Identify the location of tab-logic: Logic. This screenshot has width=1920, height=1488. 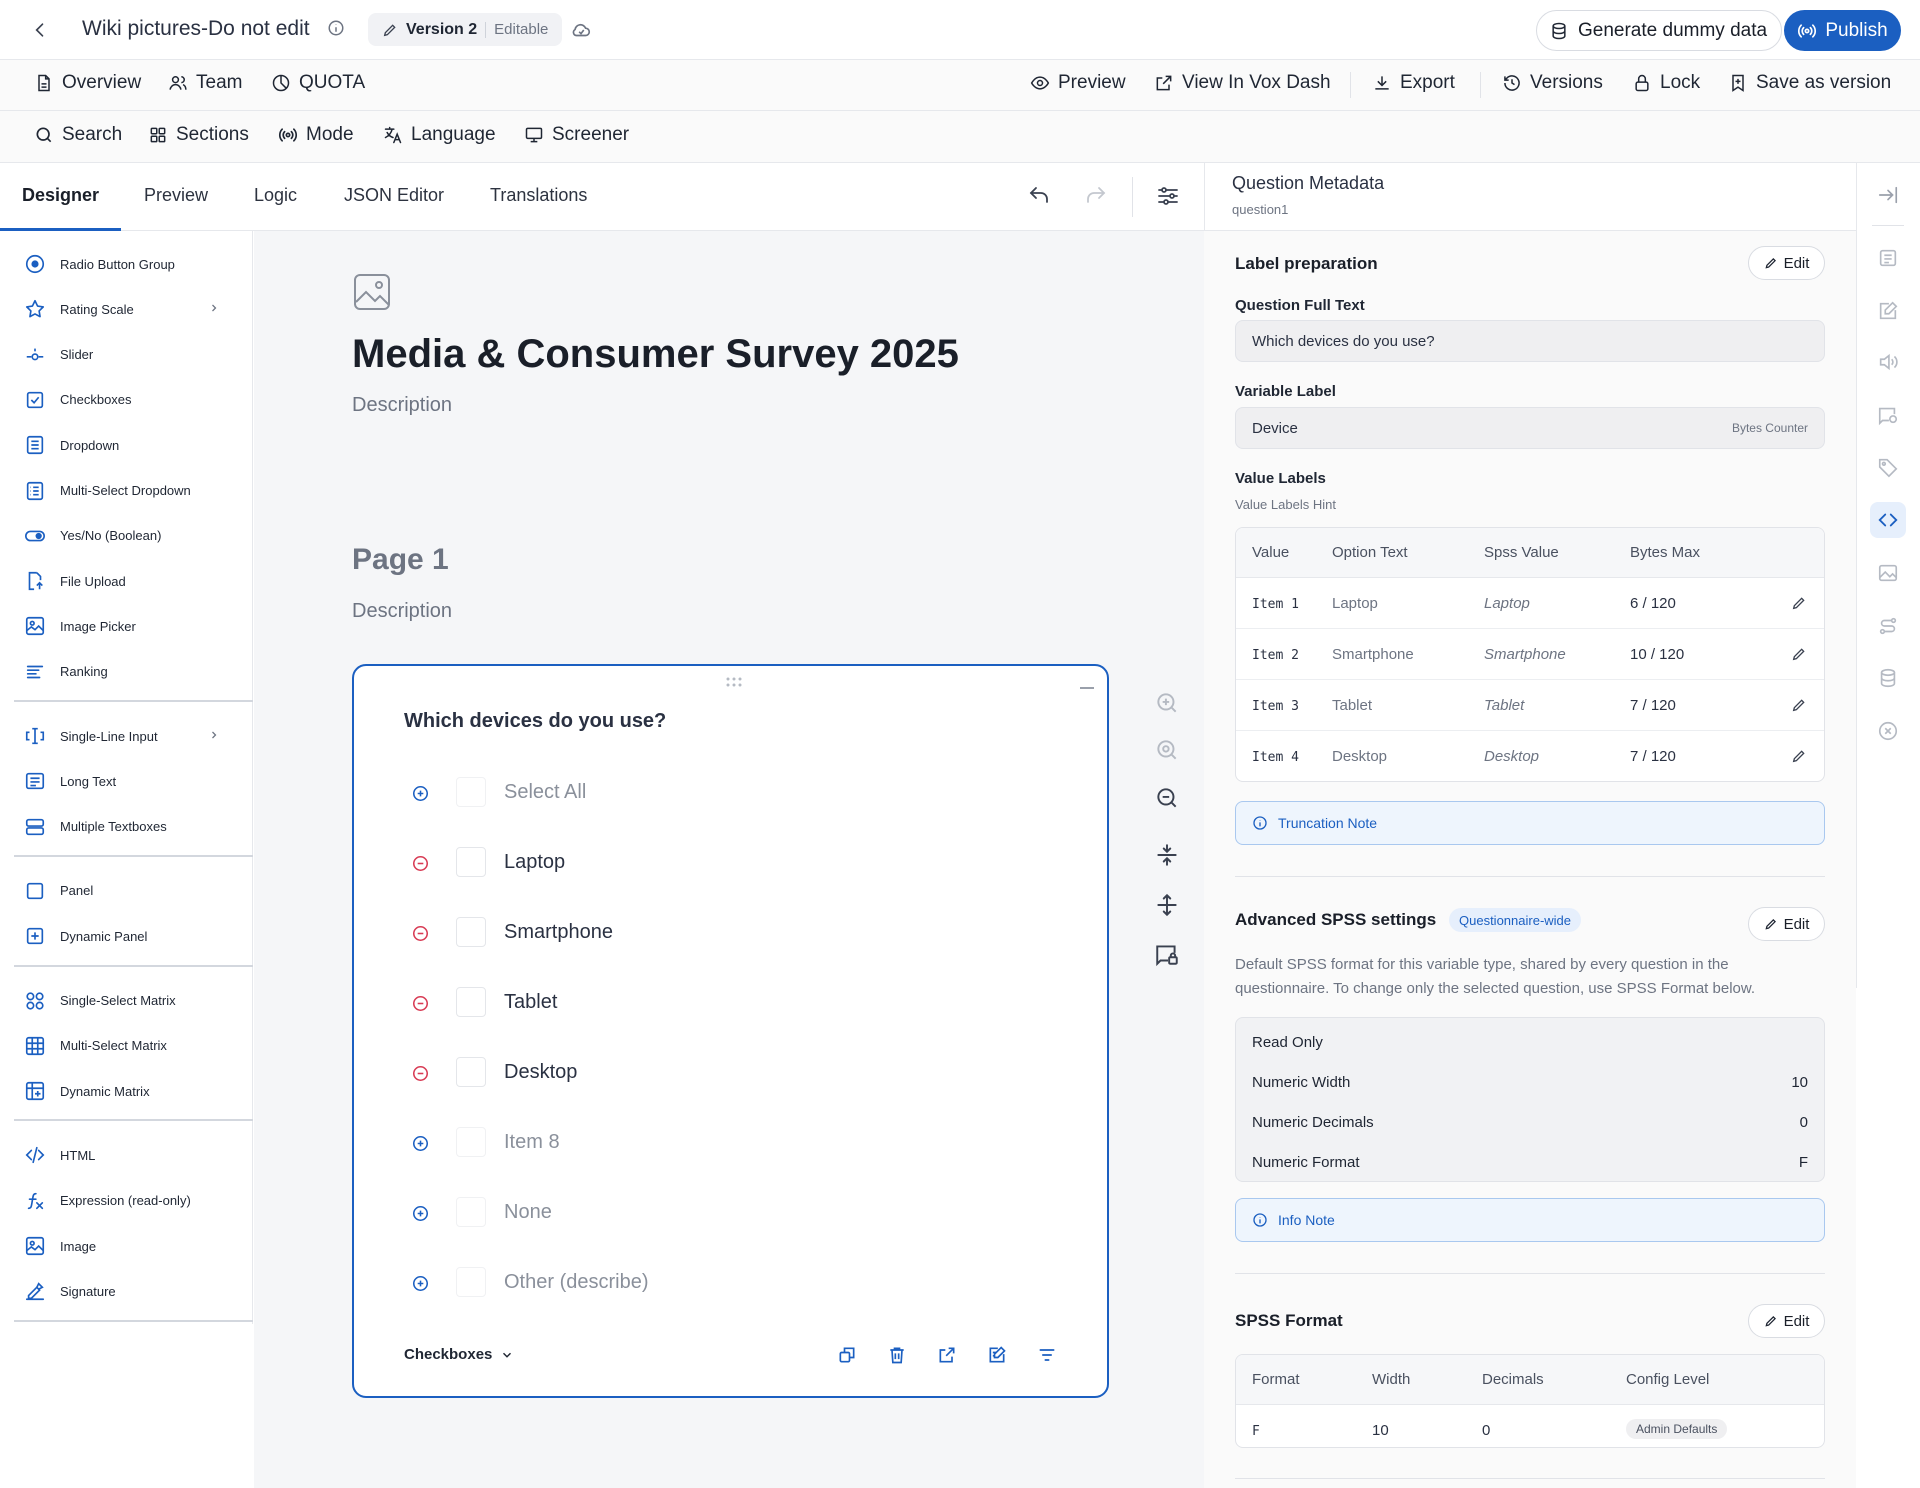
(275, 195).